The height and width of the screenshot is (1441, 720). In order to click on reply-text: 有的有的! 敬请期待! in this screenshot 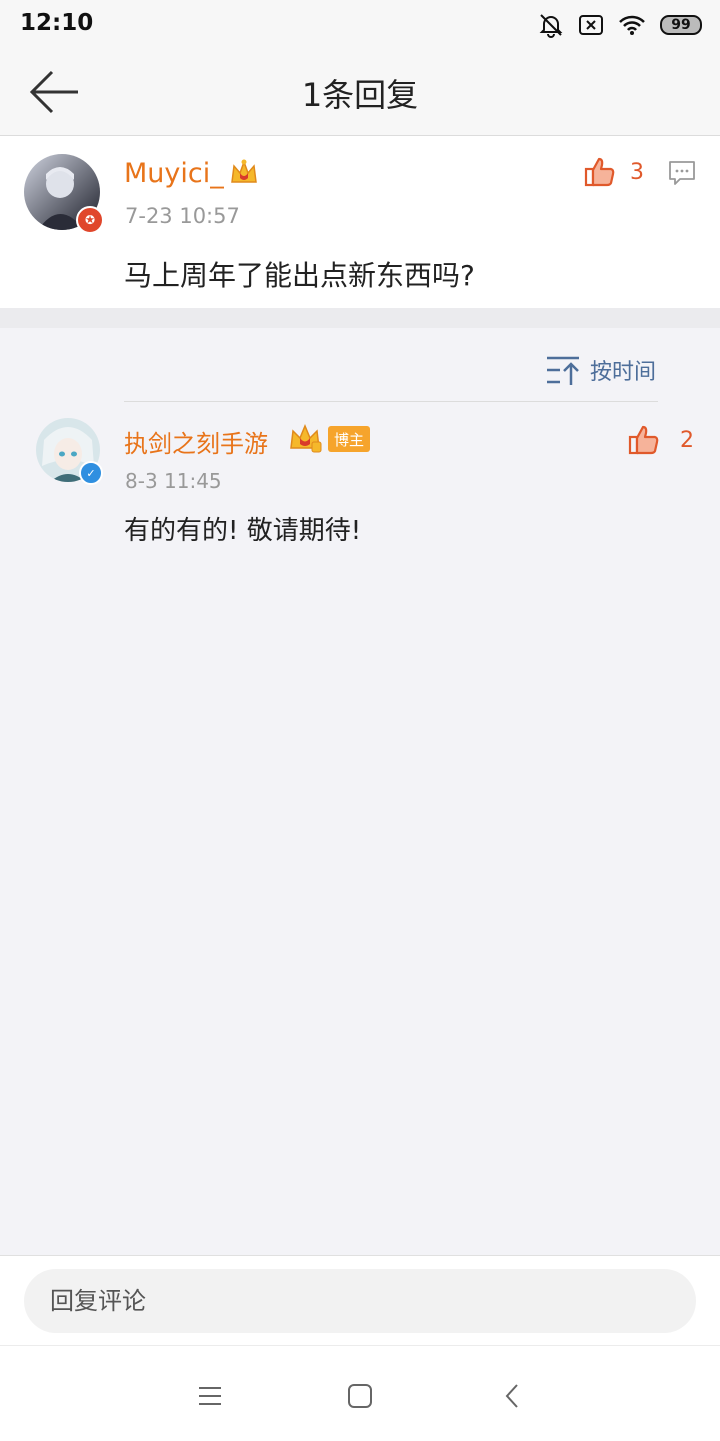, I will do `click(243, 531)`.